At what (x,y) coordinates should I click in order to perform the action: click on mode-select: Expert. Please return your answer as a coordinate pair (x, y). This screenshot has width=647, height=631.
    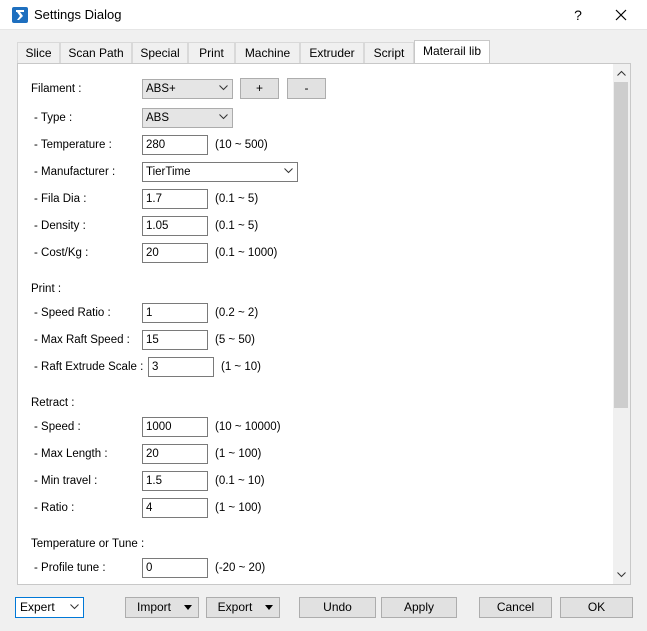
    Looking at the image, I should click on (49, 607).